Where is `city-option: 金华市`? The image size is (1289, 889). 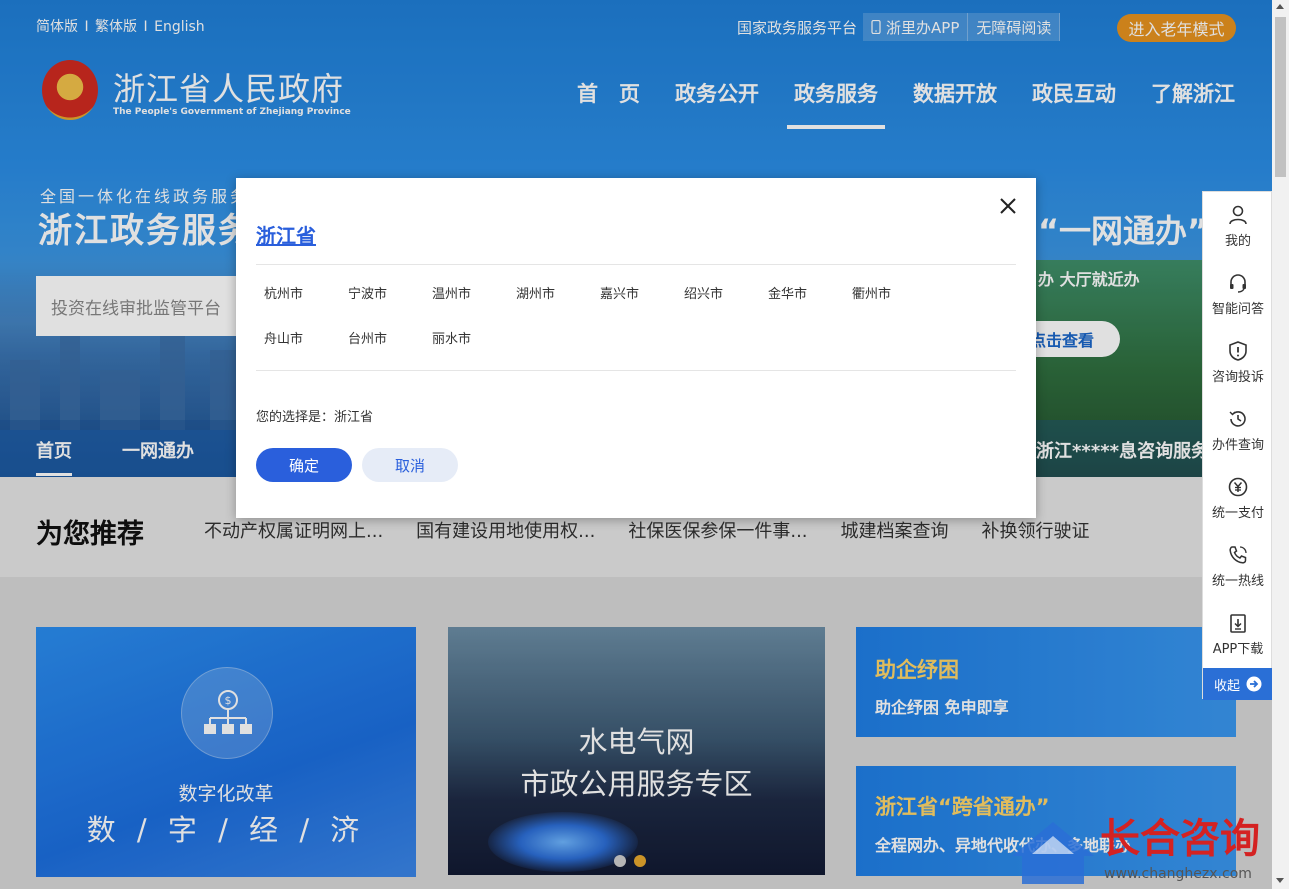
city-option: 金华市 is located at coordinates (810, 305).